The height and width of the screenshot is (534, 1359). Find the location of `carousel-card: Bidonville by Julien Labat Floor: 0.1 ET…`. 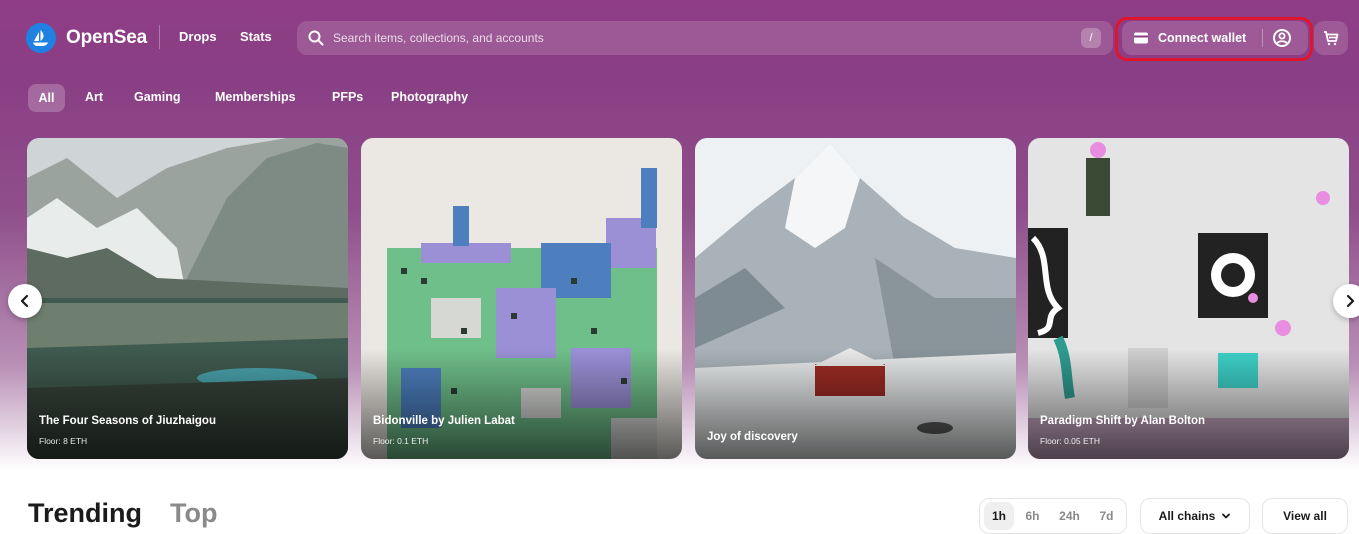

carousel-card: Bidonville by Julien Labat Floor: 0.1 ET… is located at coordinates (521, 298).